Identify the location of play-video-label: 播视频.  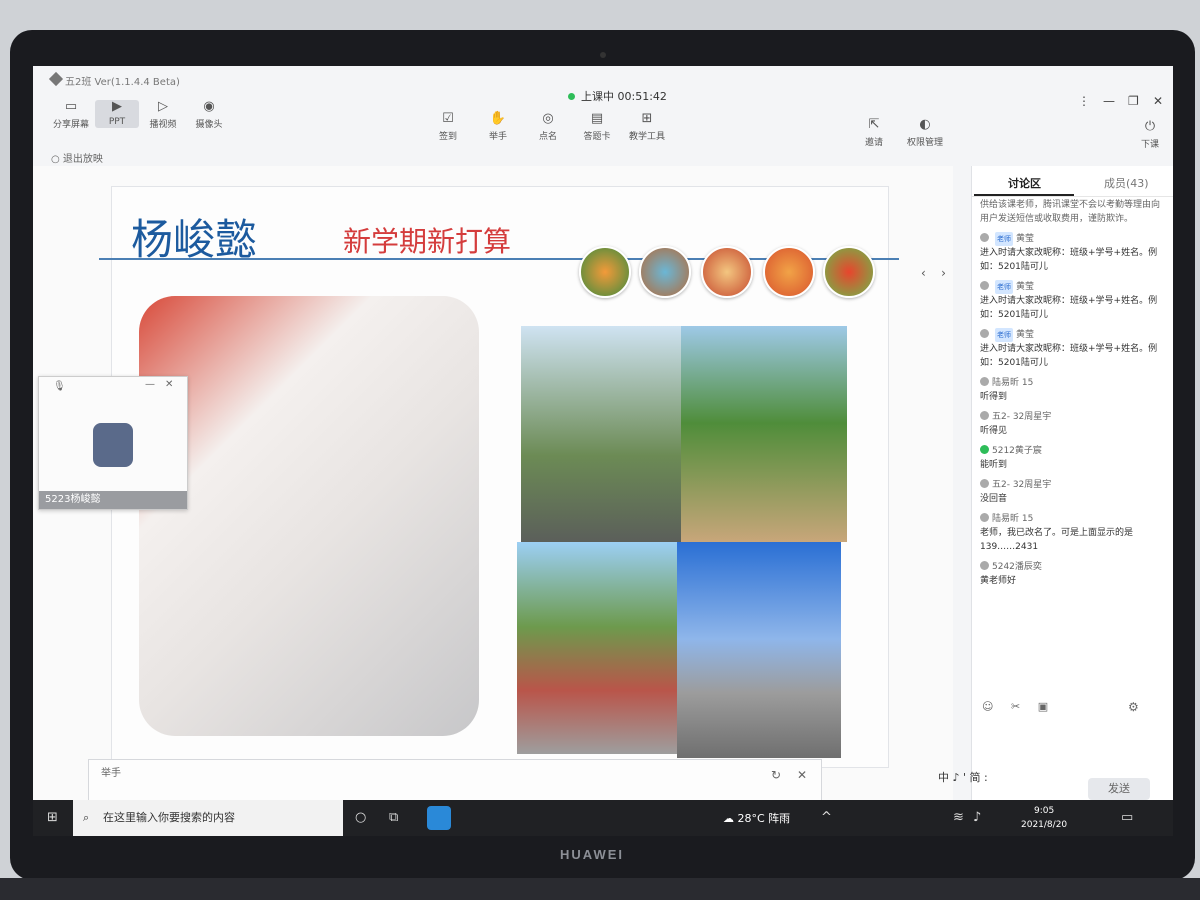
(163, 125).